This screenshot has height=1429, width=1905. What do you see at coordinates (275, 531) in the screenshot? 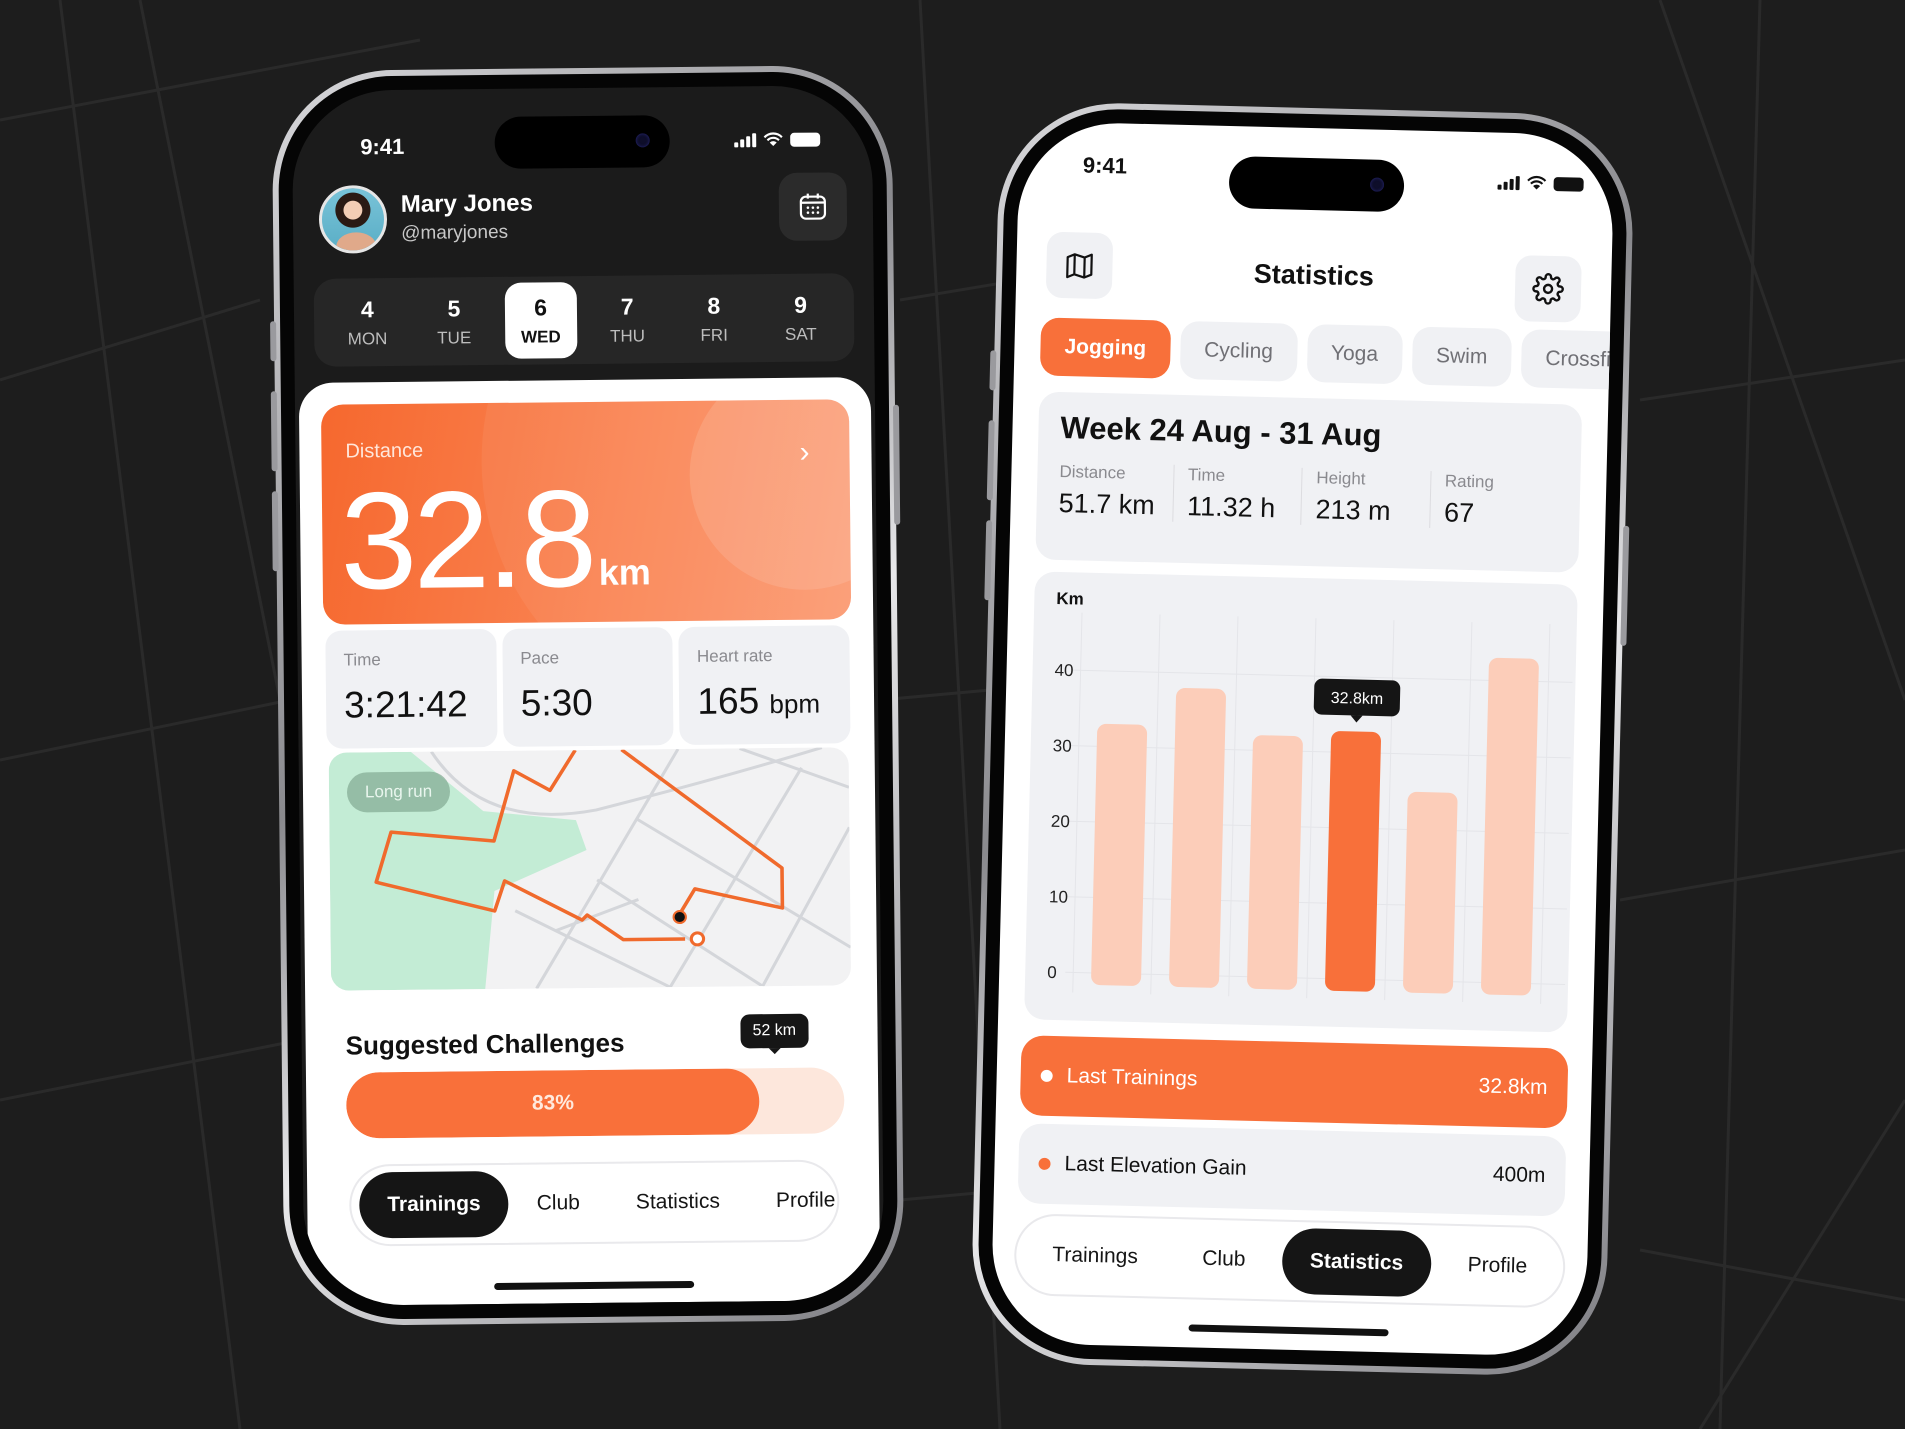
I see `volume-down-button` at bounding box center [275, 531].